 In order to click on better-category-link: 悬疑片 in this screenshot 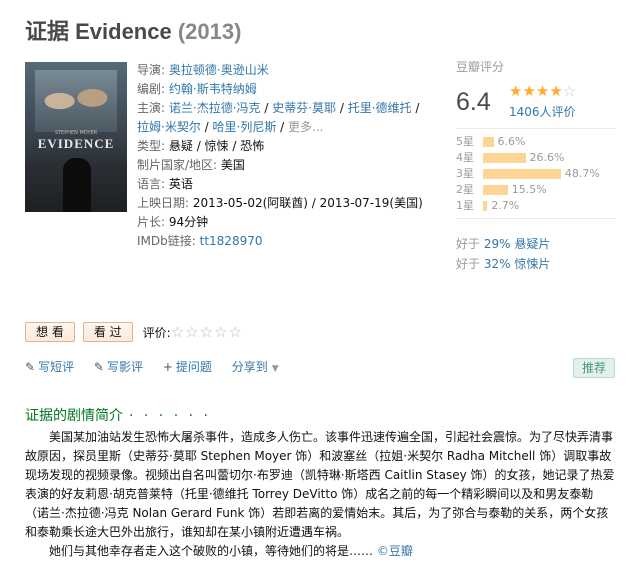, I will do `click(532, 244)`.